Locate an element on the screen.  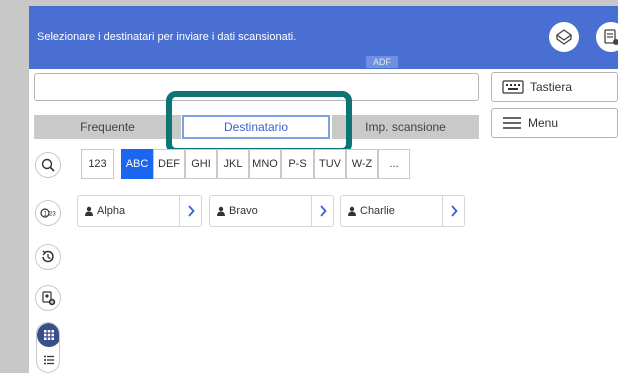
contact-name-wrap: Charlie is located at coordinates (391, 211).